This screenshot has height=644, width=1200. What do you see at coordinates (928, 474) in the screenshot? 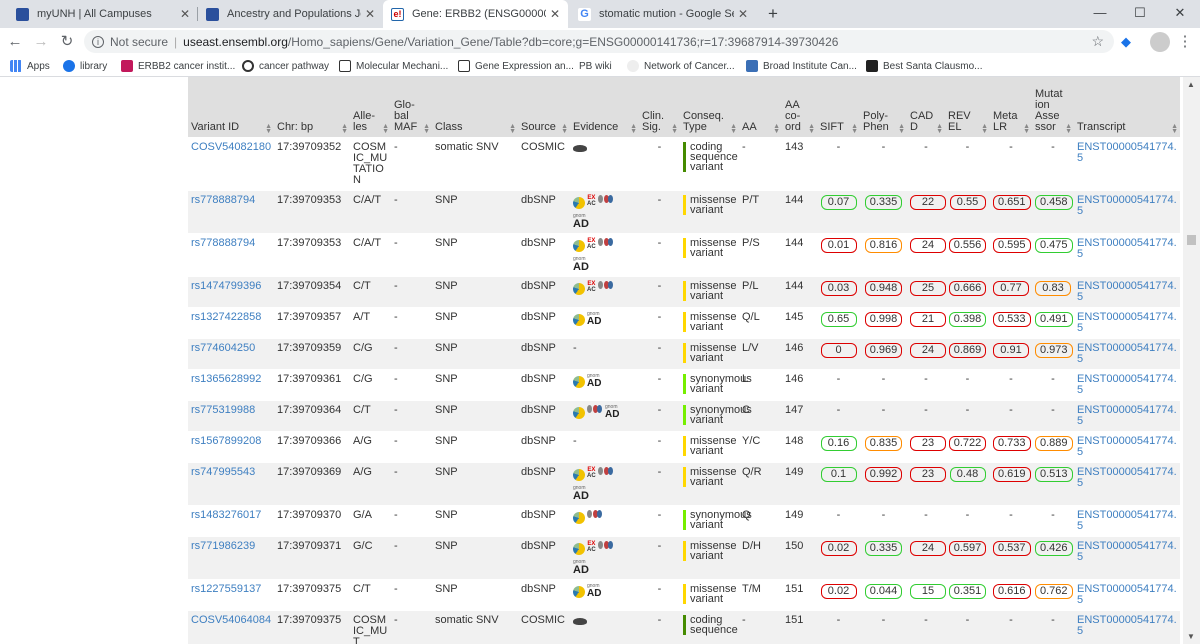
I see `cadd-score: 23` at bounding box center [928, 474].